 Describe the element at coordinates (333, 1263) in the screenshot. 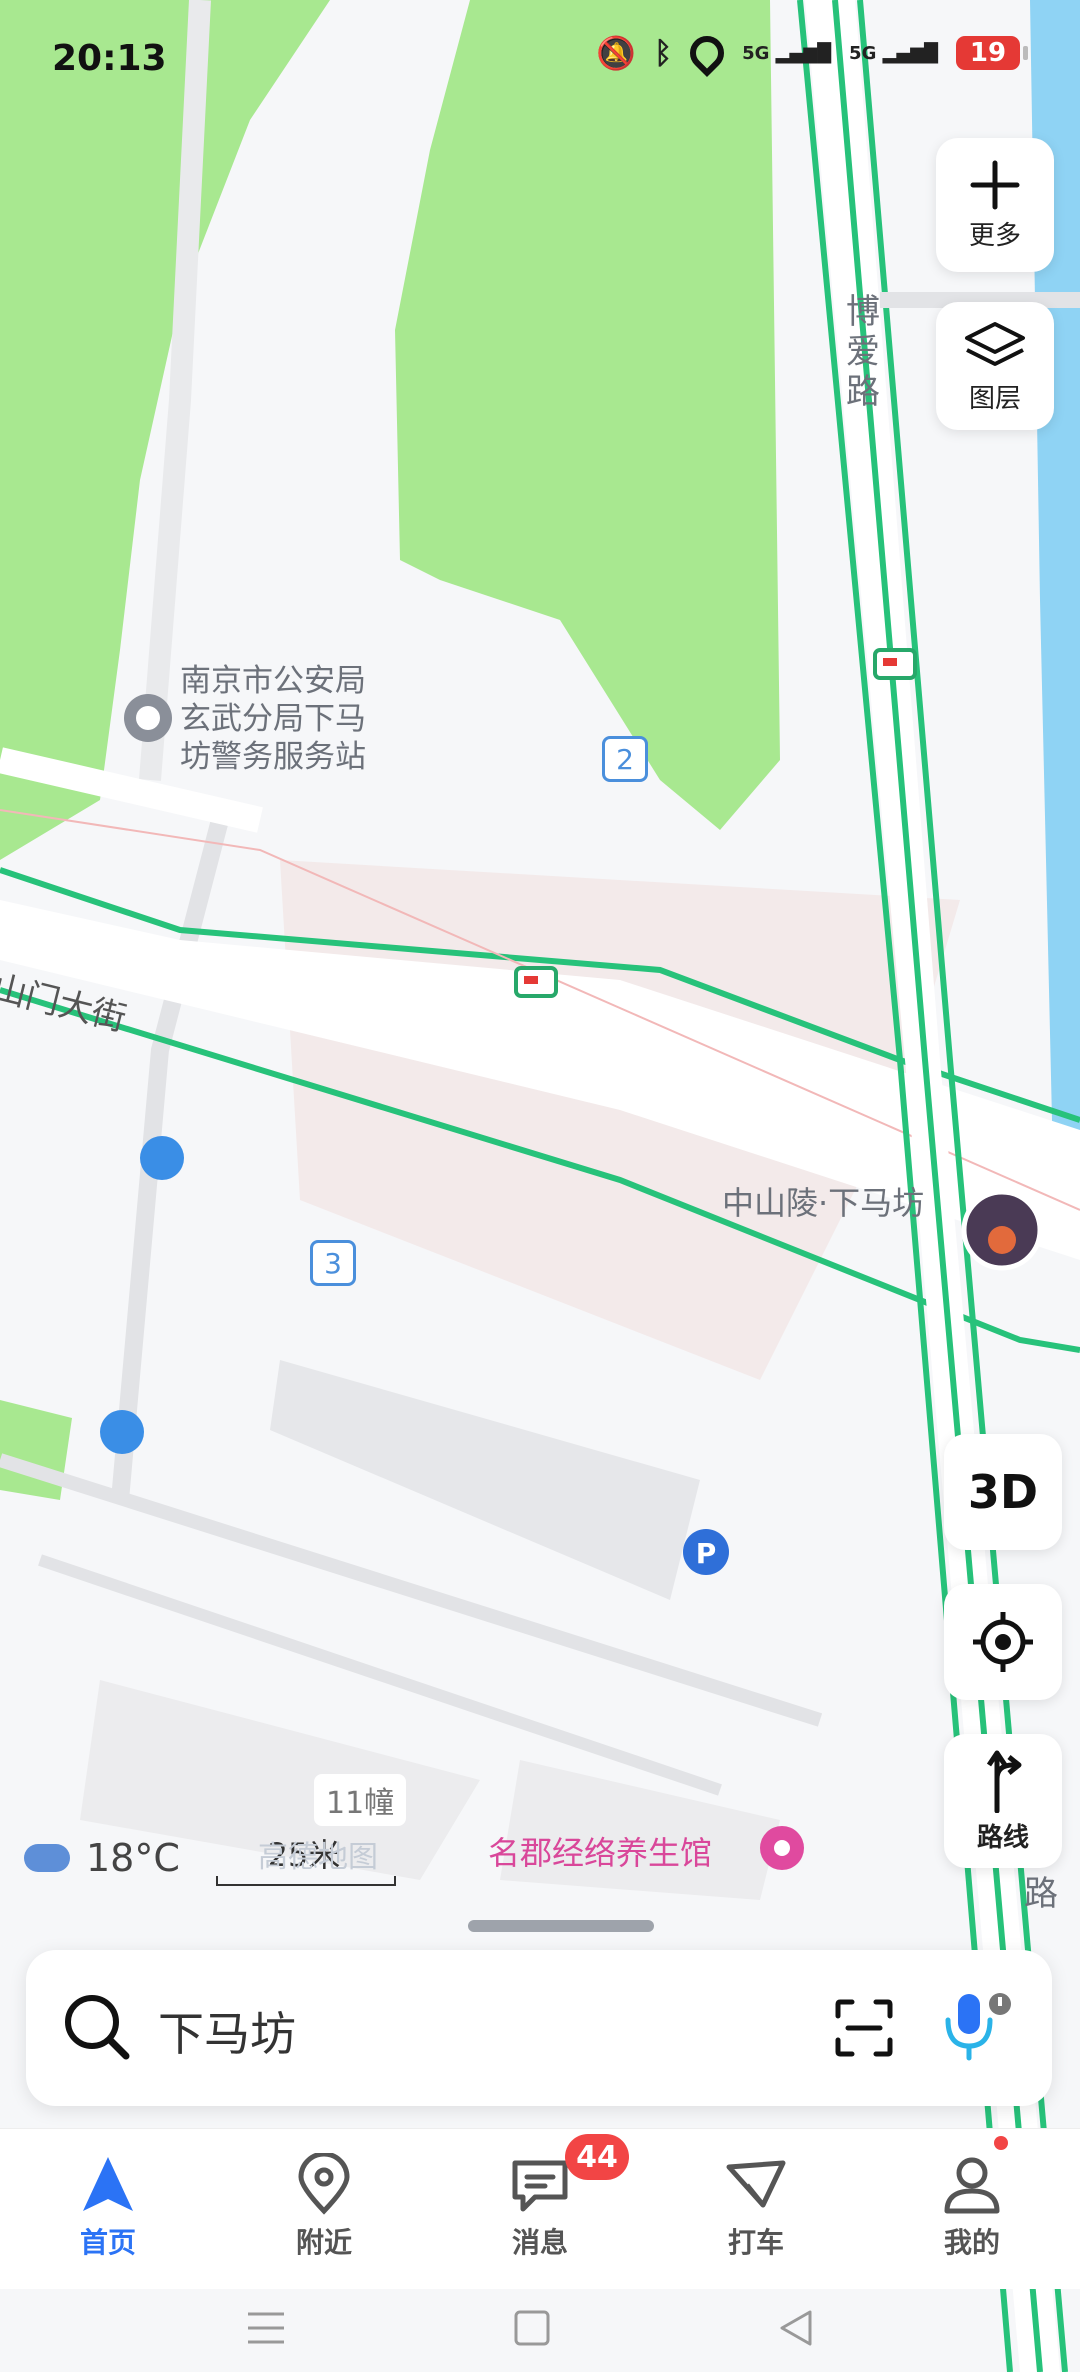

I see `metro-exit-3: 3` at that location.